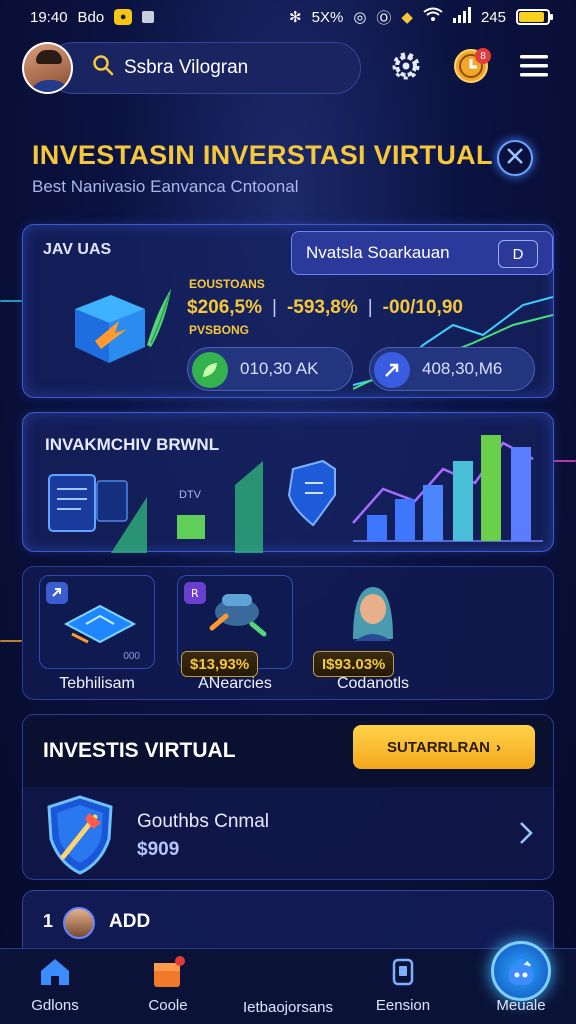 Image resolution: width=576 pixels, height=1024 pixels. What do you see at coordinates (384, 18) in the screenshot?
I see `nfc-icon: Ⓞ` at bounding box center [384, 18].